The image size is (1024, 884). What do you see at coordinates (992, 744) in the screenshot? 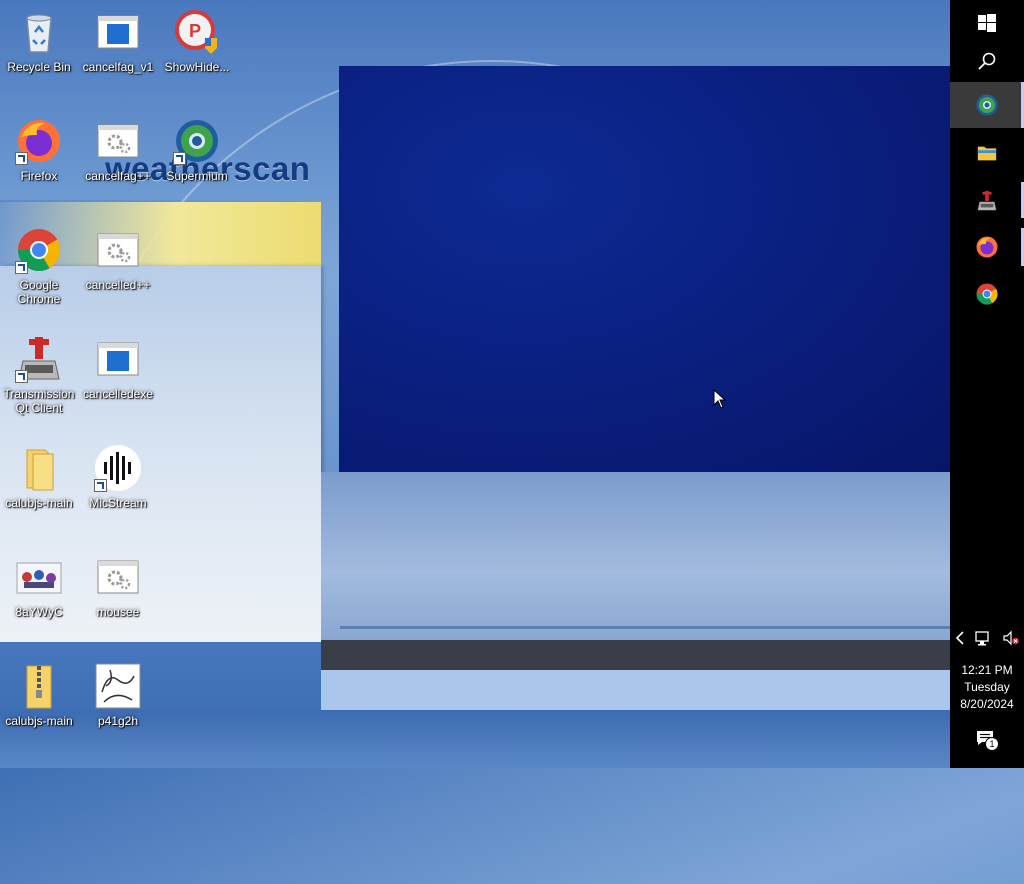
I see `notification-count-badge: 1` at bounding box center [992, 744].